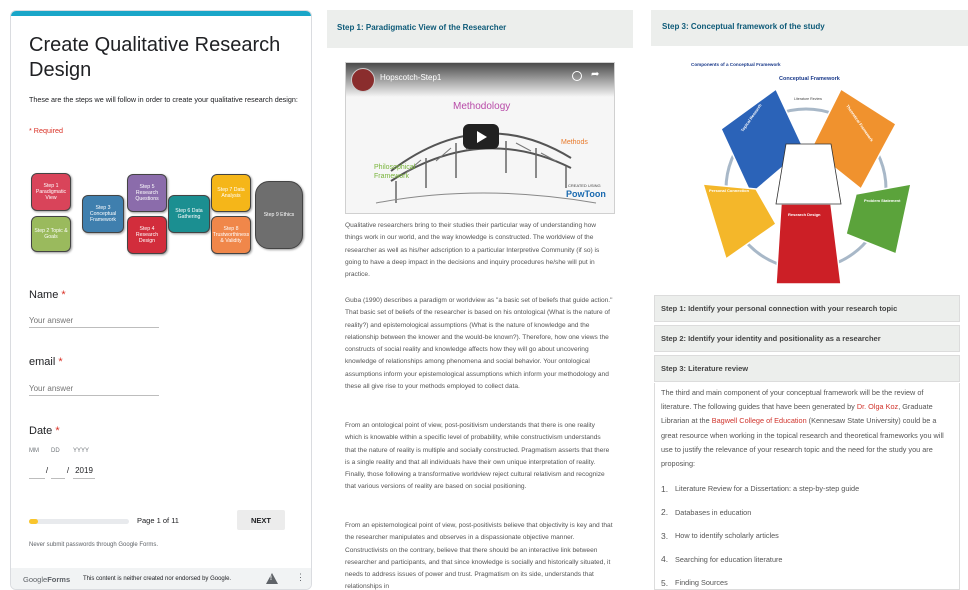  Describe the element at coordinates (807, 368) in the screenshot. I see `accordion-step-3: Step 3: Literature review` at that location.